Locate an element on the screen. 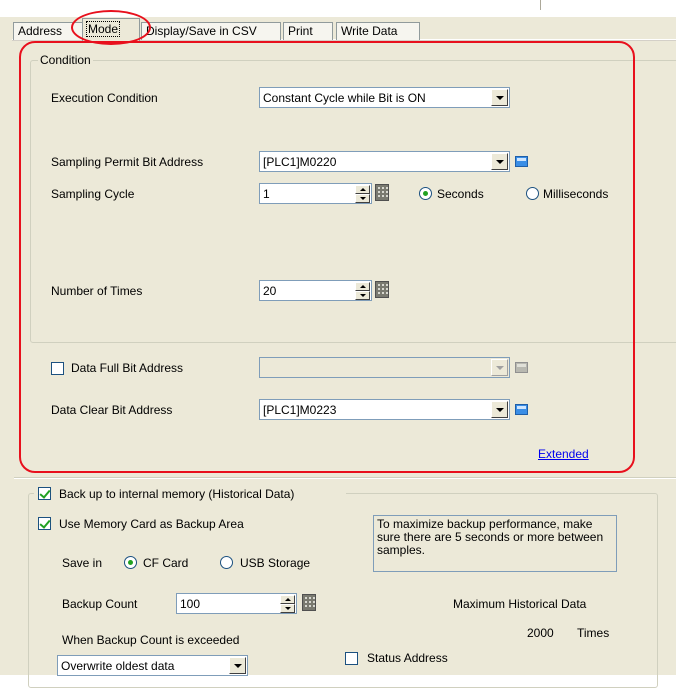 This screenshot has height=688, width=676. arrow-down-icon is located at coordinates (288, 608).